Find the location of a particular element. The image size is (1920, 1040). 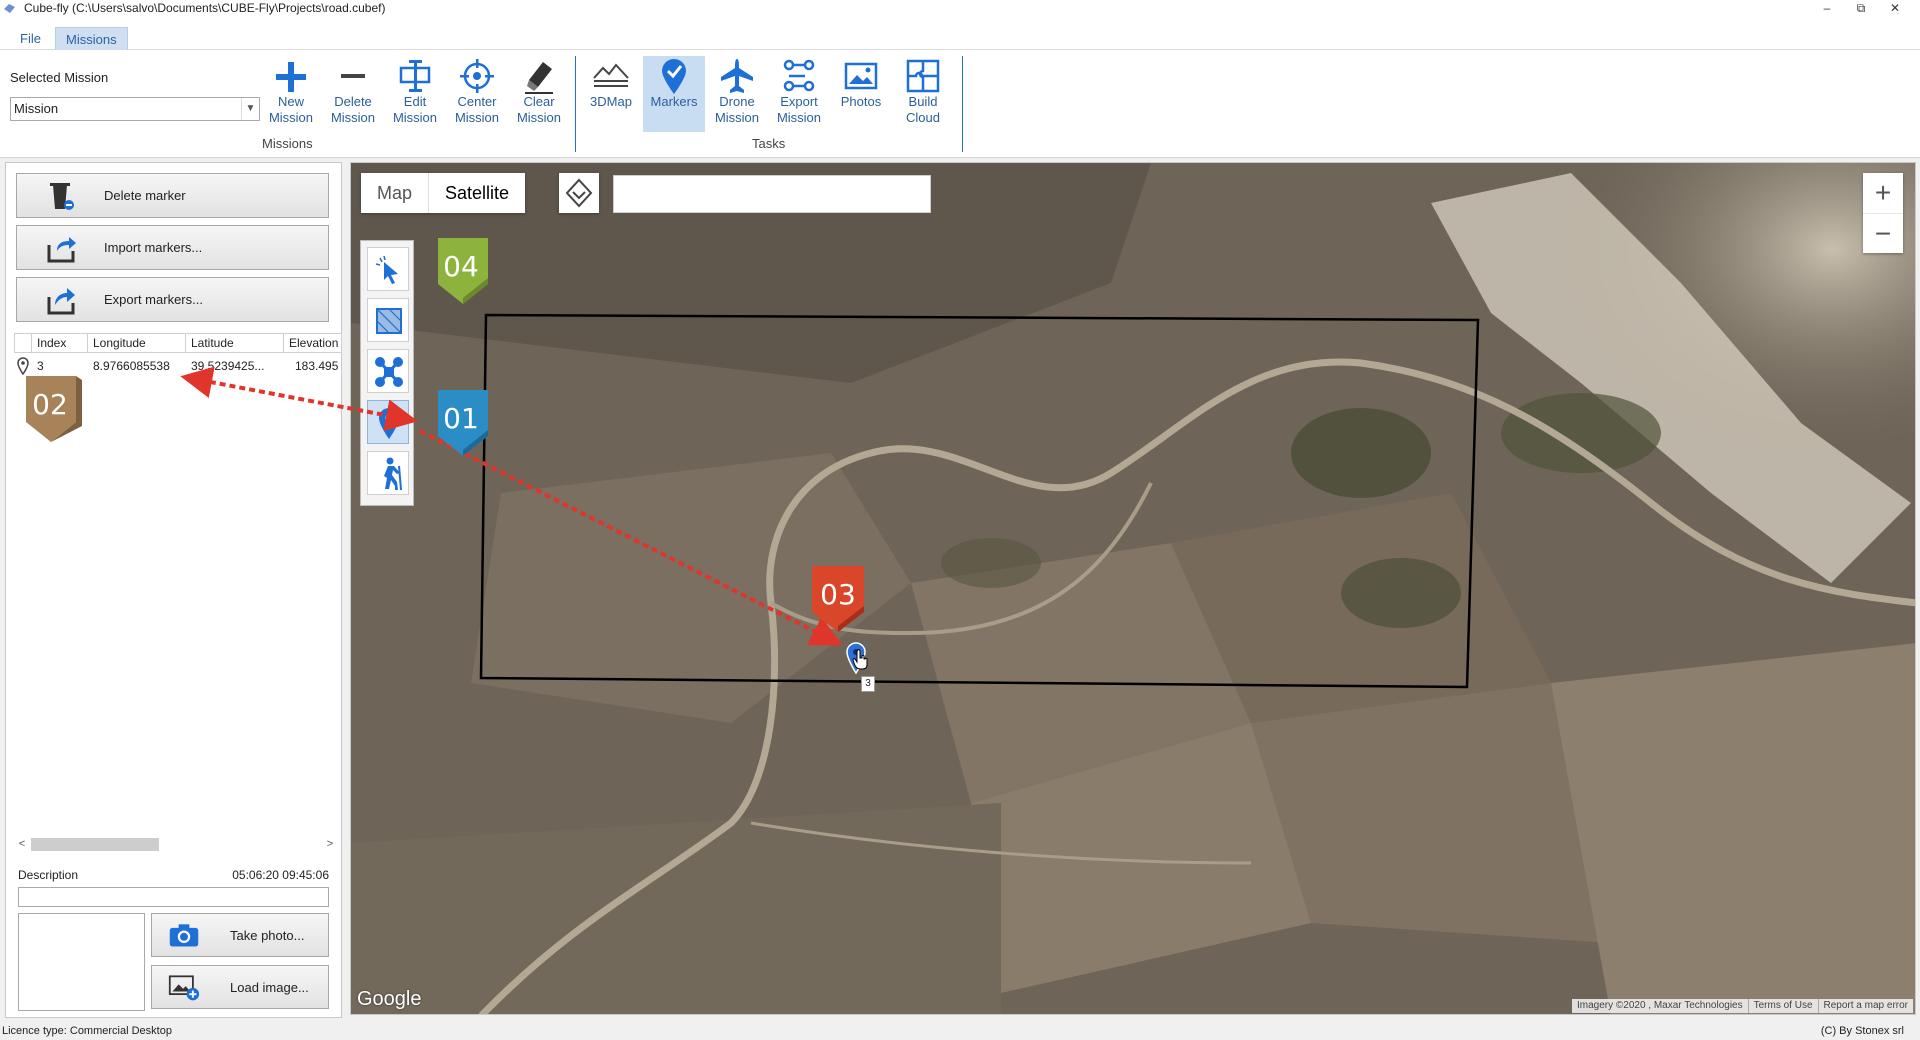

zoom-out-button: − is located at coordinates (1883, 233).